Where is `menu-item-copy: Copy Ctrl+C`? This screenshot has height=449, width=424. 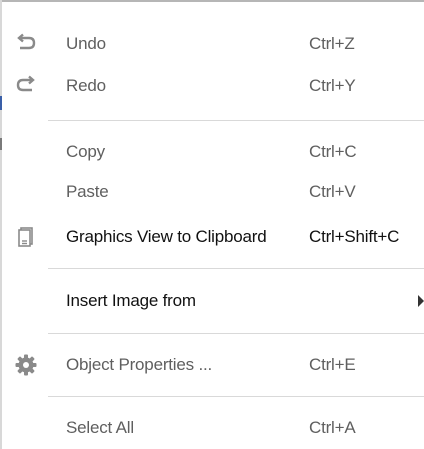 menu-item-copy: Copy Ctrl+C is located at coordinates (212, 152).